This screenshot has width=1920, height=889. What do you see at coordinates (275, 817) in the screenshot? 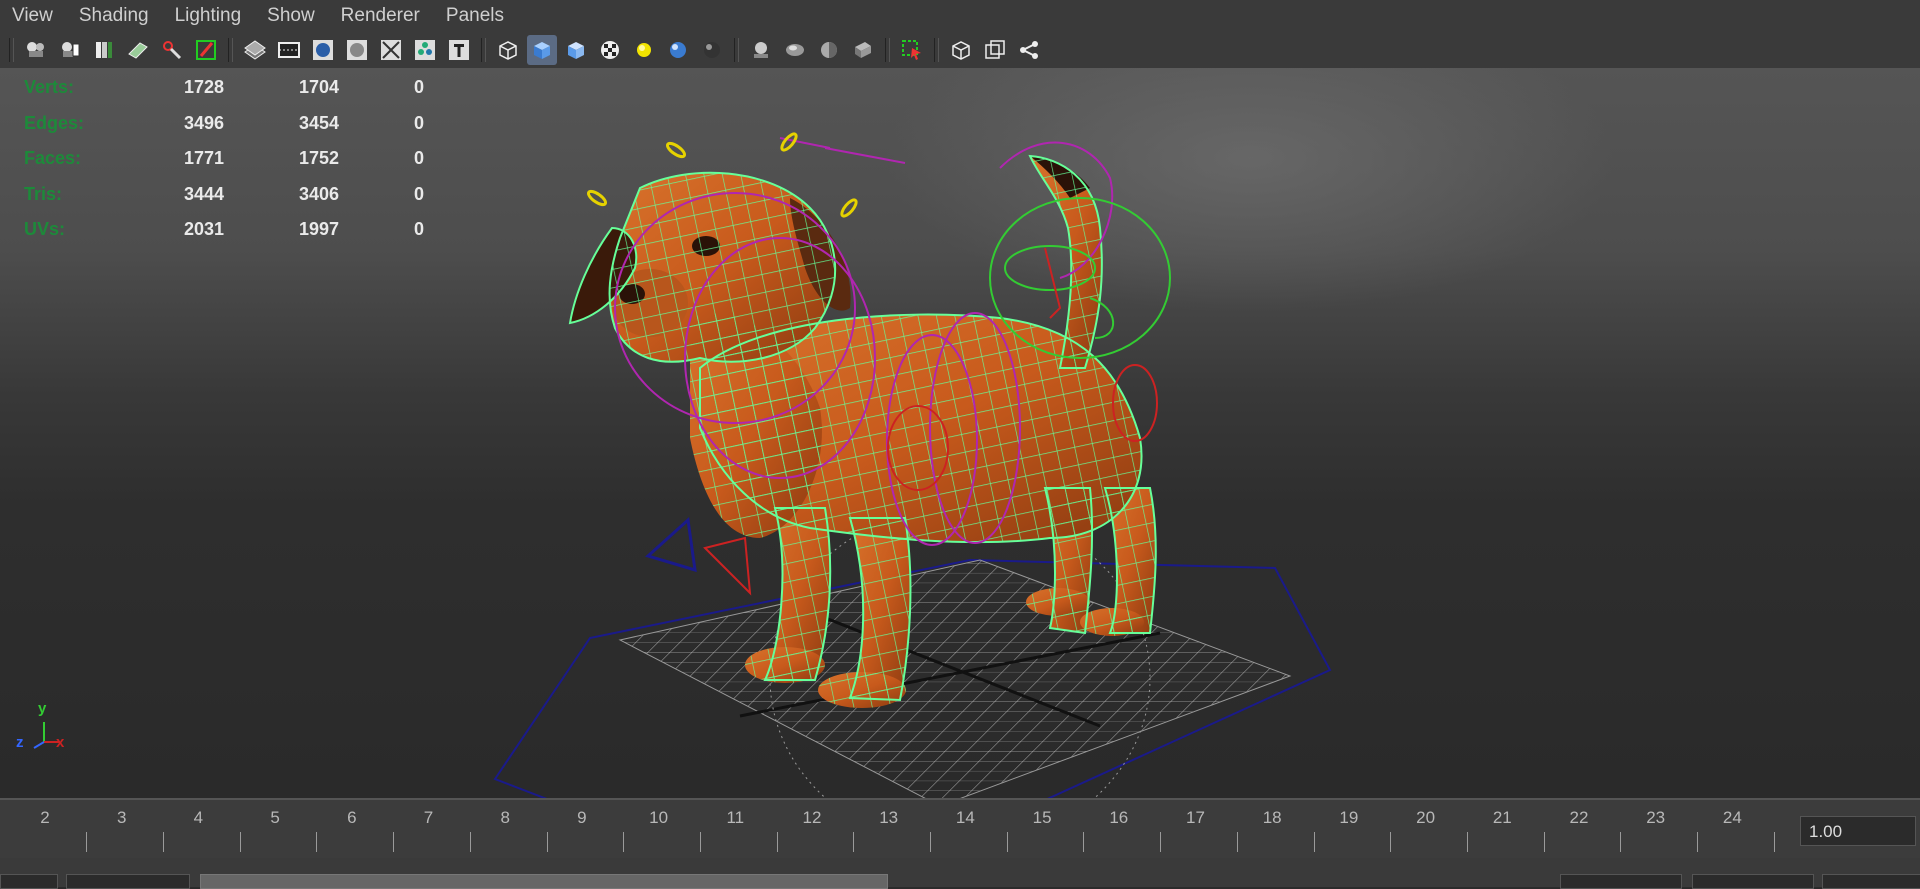
I see `frame-label: 5` at bounding box center [275, 817].